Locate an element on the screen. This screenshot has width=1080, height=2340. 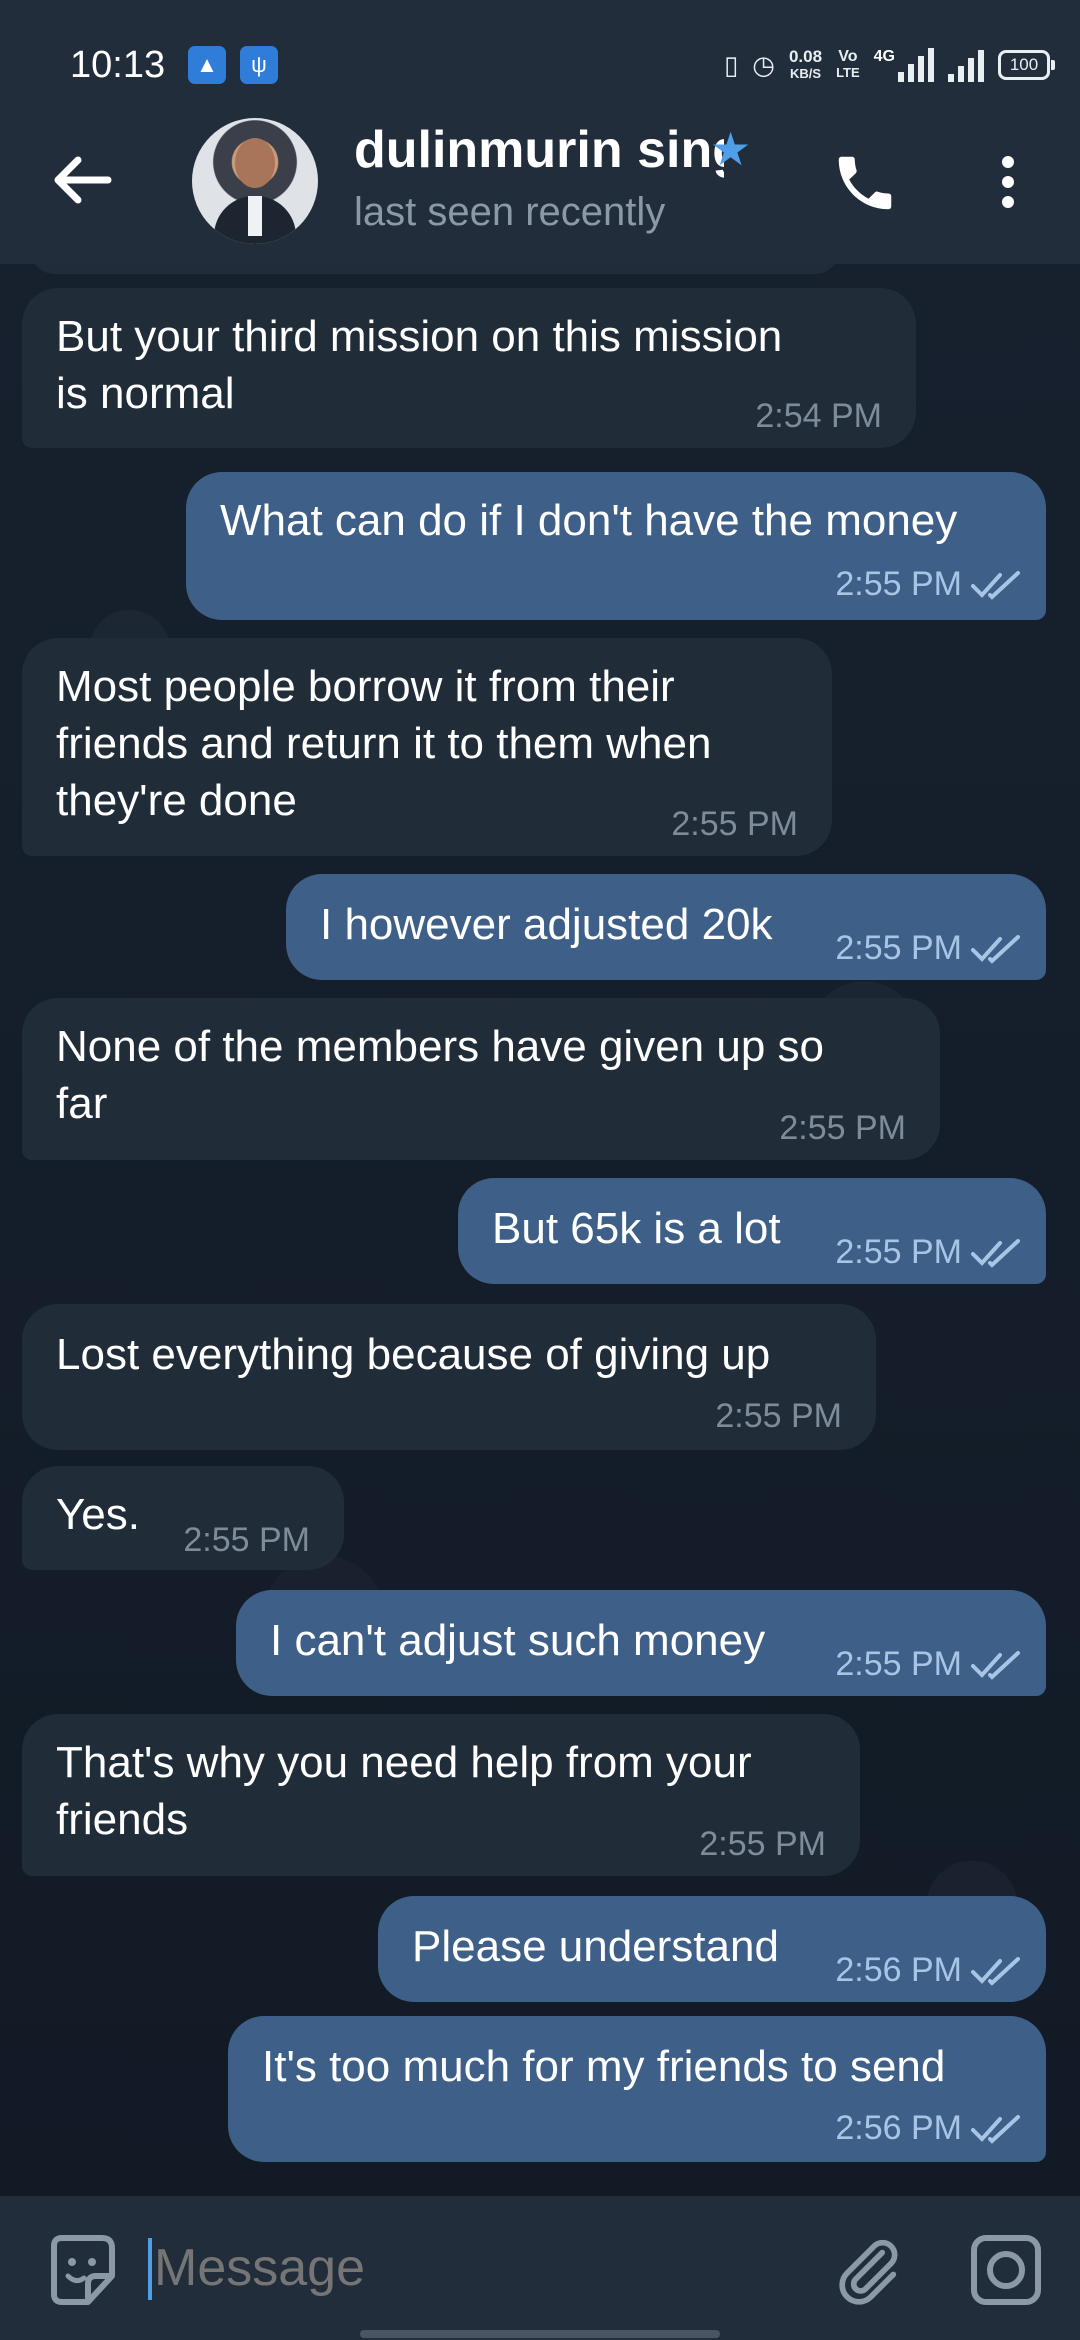
message-text: Yes. is located at coordinates (98, 1514).